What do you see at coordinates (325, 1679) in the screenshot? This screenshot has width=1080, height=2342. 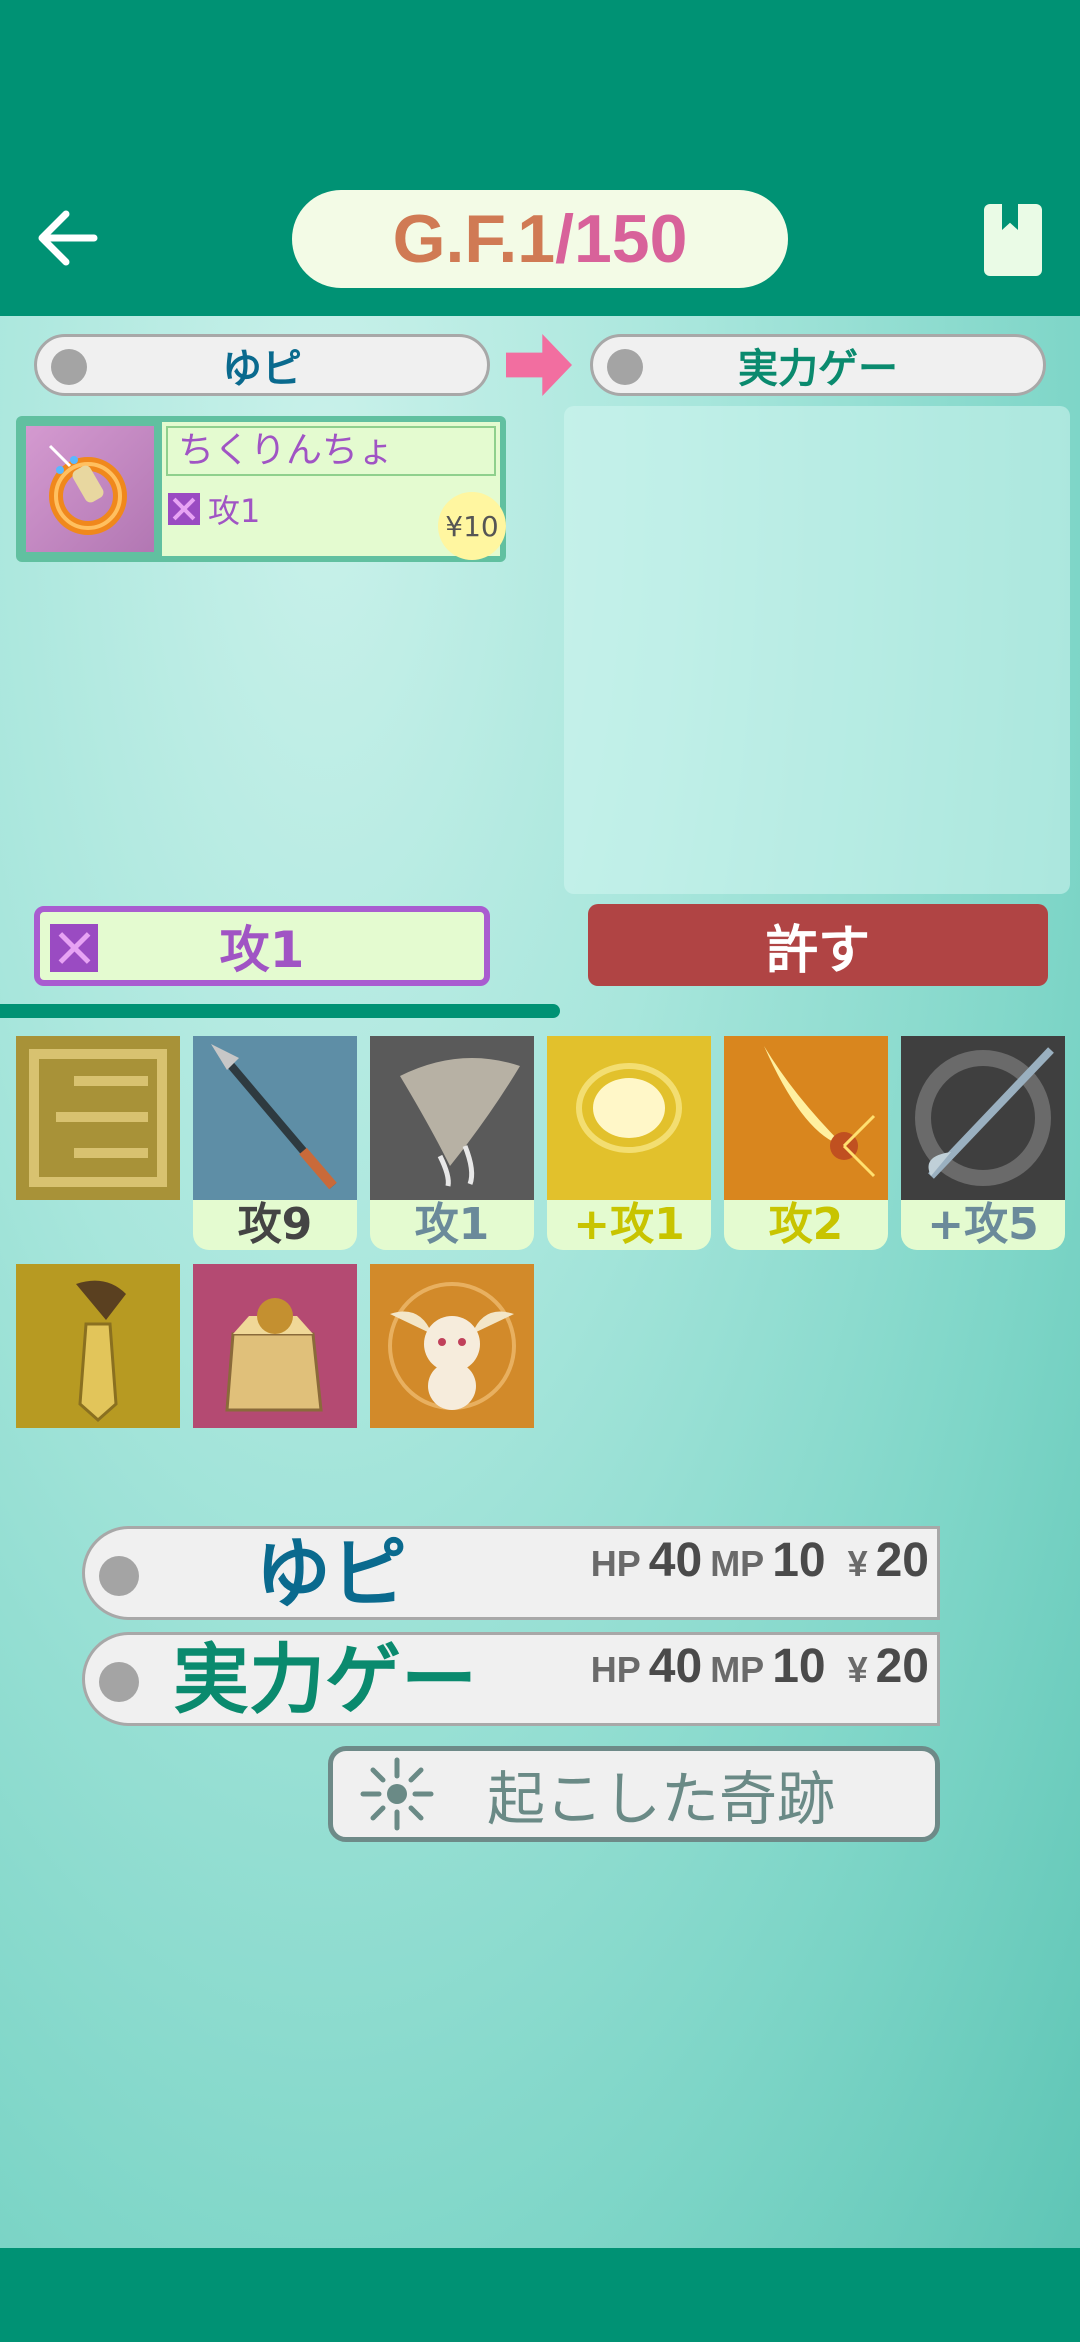 I see `player-name: 実力ゲー` at bounding box center [325, 1679].